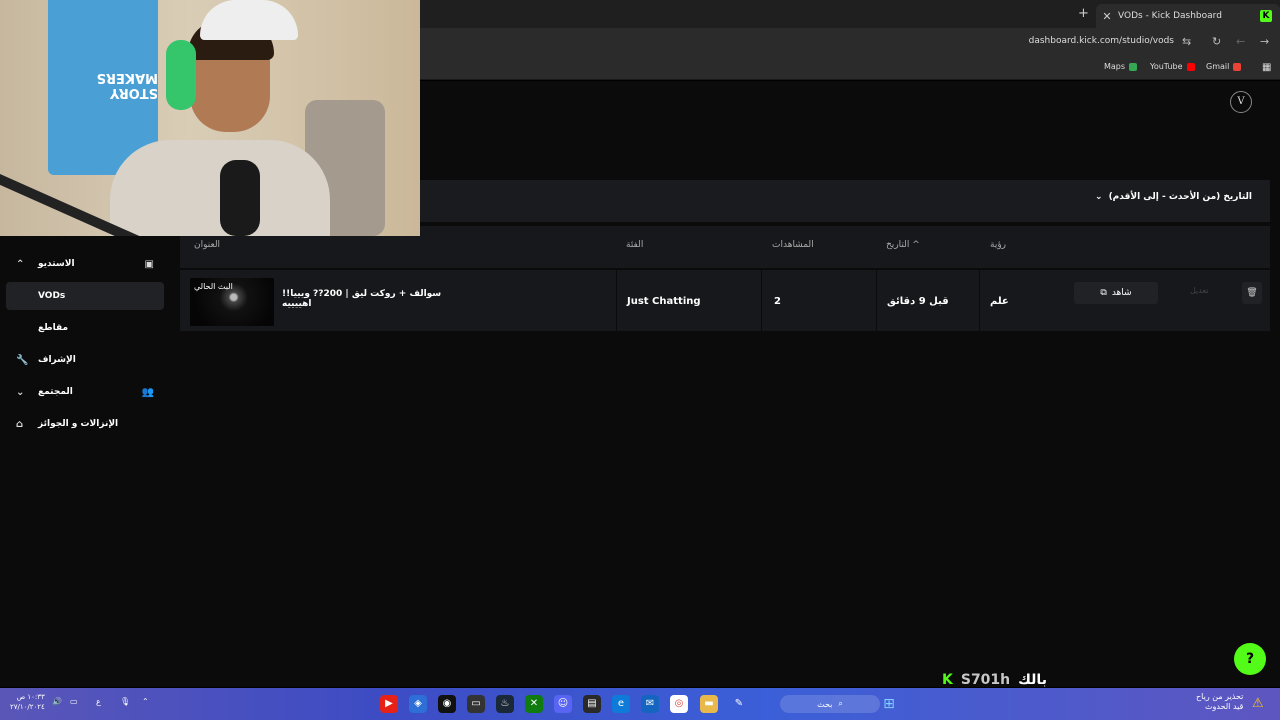 Image resolution: width=1280 pixels, height=720 pixels. What do you see at coordinates (709, 704) in the screenshot?
I see `file-explorer-icon: ▬` at bounding box center [709, 704].